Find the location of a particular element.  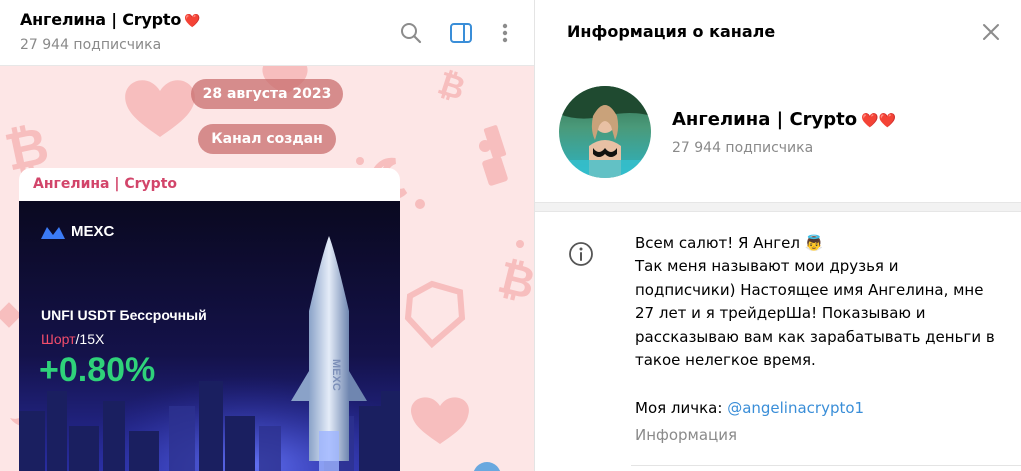

info-icon is located at coordinates (581, 254).